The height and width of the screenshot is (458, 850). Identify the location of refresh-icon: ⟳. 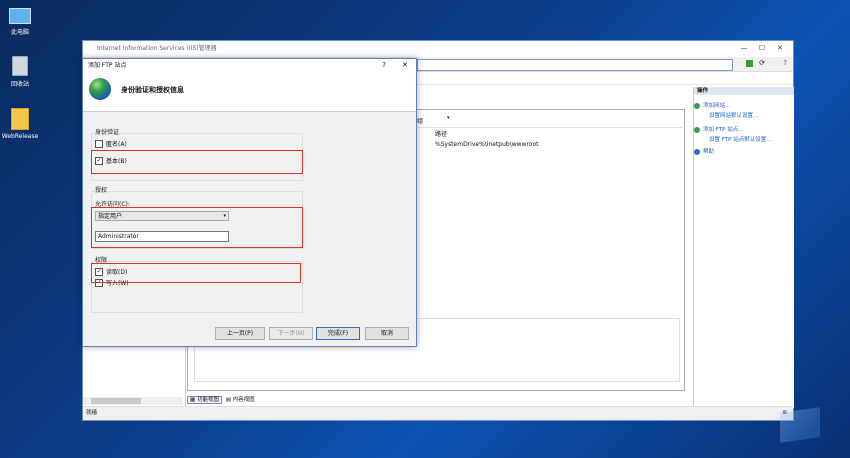
(762, 63).